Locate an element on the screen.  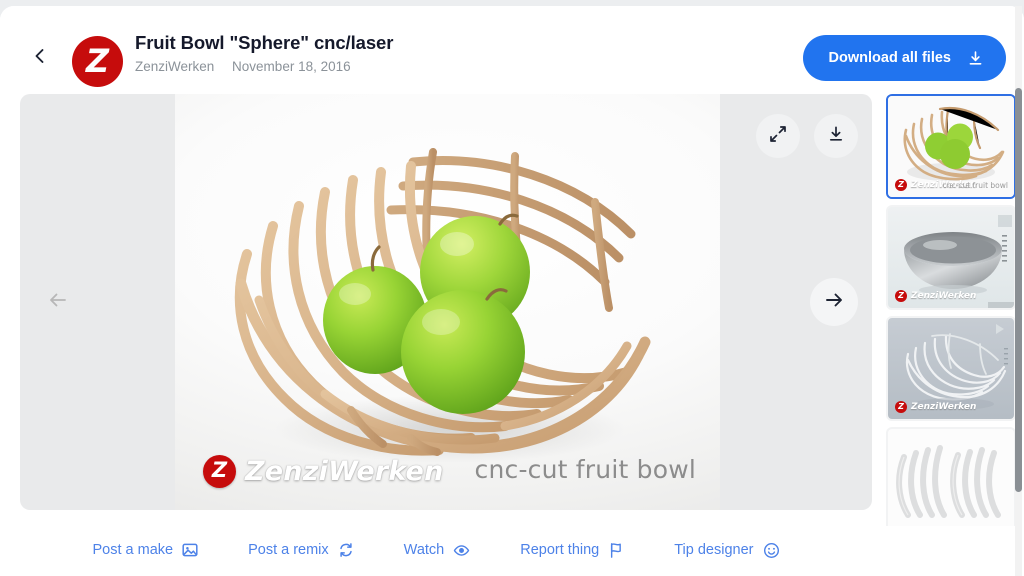
thumbnail-caption-1: cnc-cut fruit bowl is located at coordinates (975, 185).